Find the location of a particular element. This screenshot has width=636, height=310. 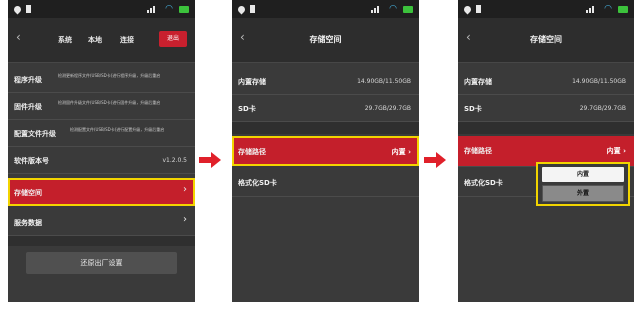

row-storage-space: 存储空间 › is located at coordinates (101, 192).